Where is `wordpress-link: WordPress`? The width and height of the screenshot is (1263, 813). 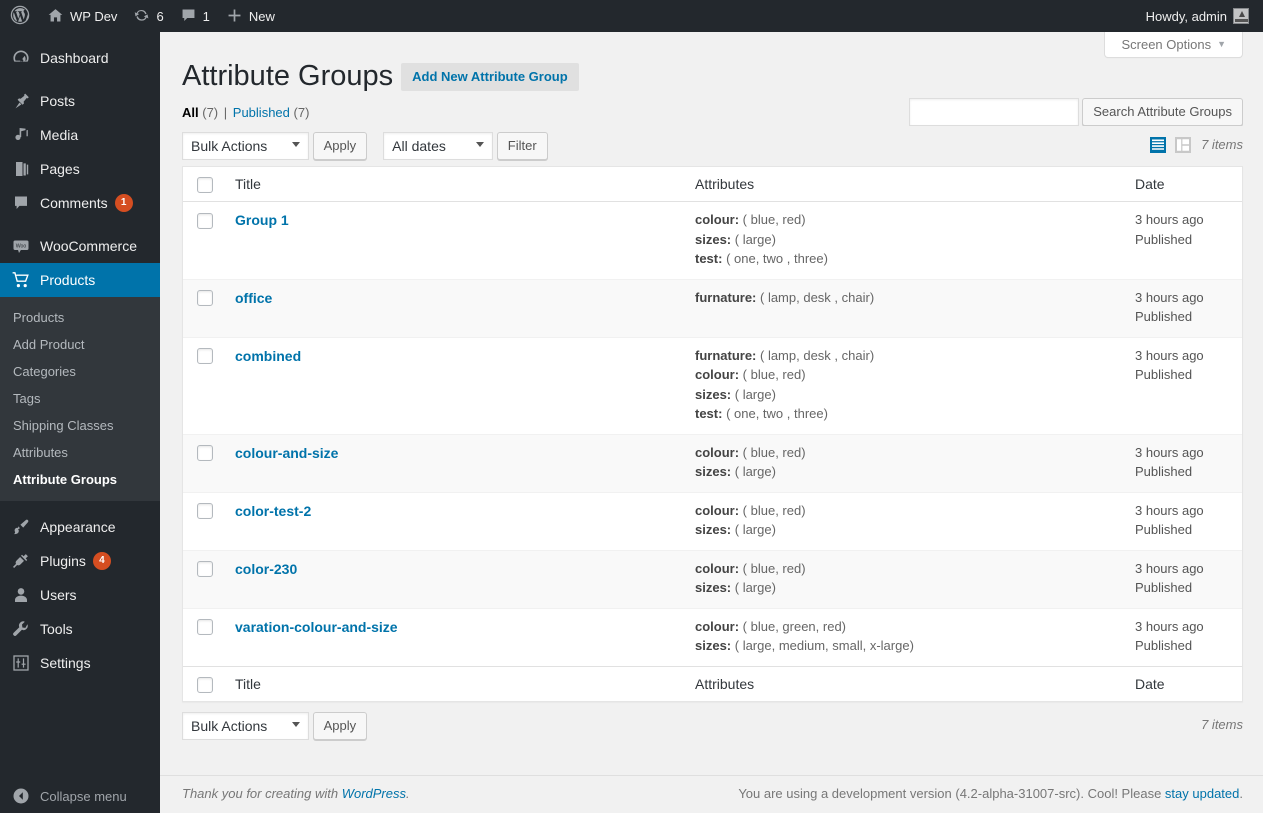 wordpress-link: WordPress is located at coordinates (374, 793).